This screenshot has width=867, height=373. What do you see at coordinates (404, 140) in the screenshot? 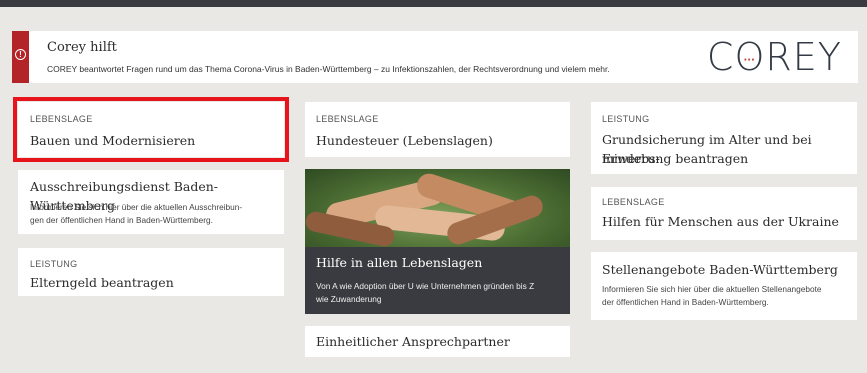
I see `card-title: Hundesteuer (Lebenslagen)` at bounding box center [404, 140].